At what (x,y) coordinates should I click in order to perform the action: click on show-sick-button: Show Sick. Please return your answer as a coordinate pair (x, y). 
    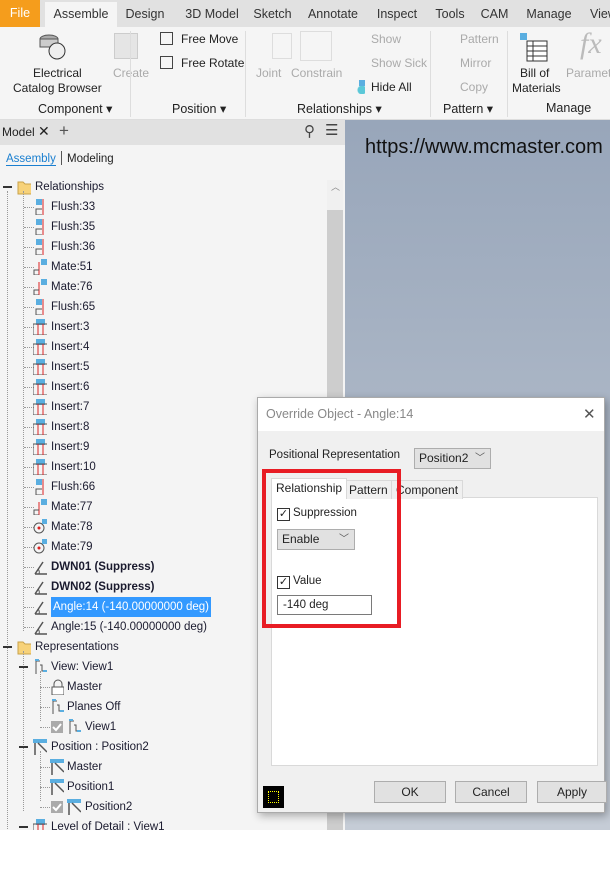
    Looking at the image, I should click on (399, 63).